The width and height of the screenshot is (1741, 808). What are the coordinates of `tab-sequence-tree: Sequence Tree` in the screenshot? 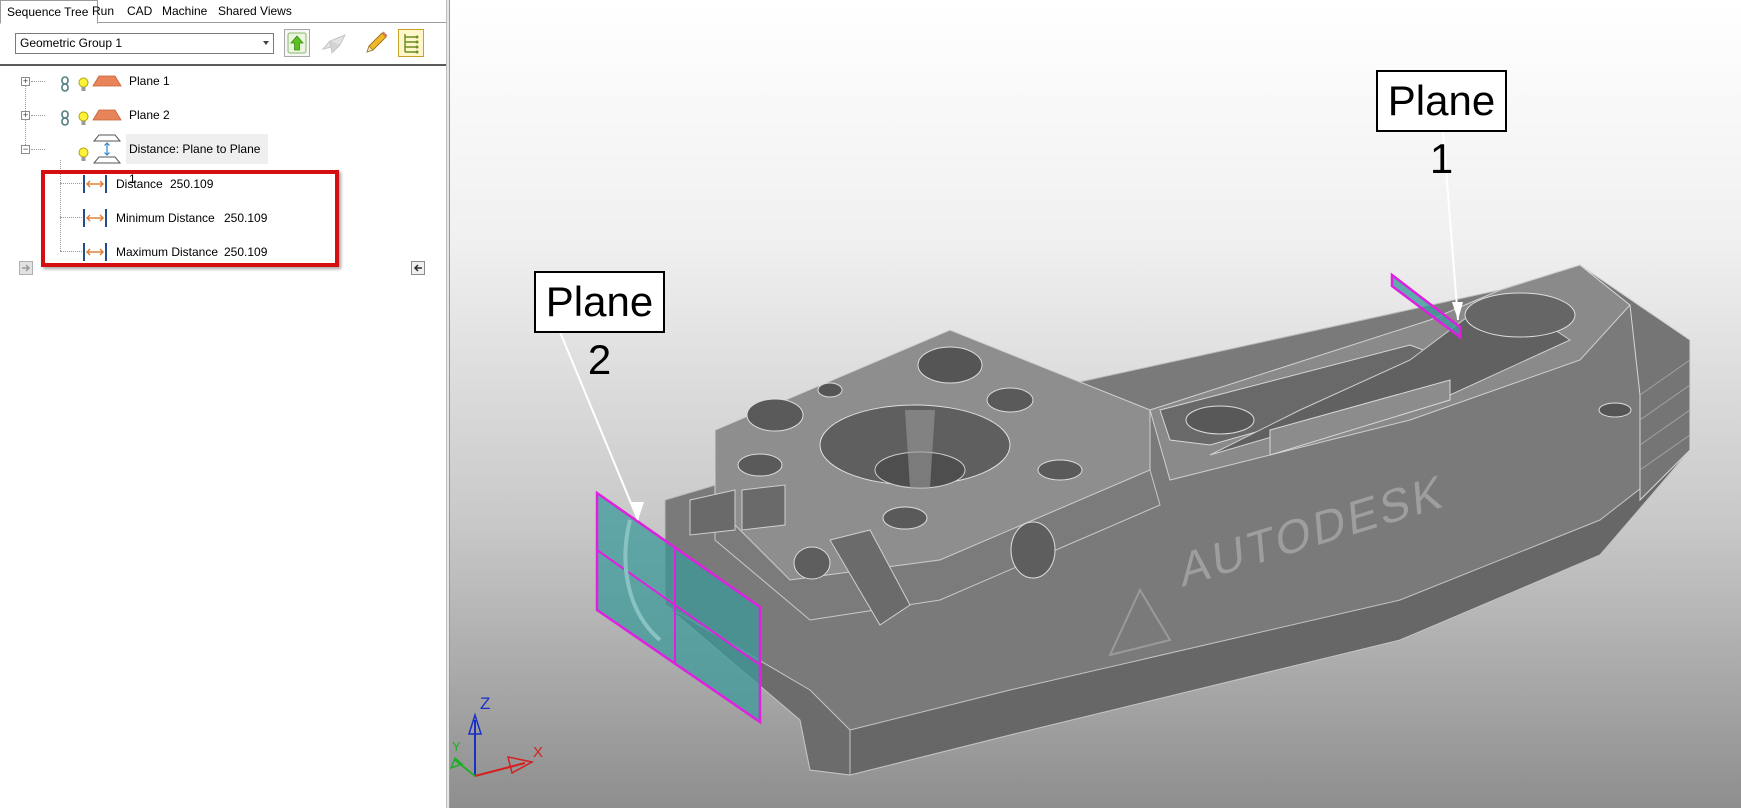 It's located at (49, 12).